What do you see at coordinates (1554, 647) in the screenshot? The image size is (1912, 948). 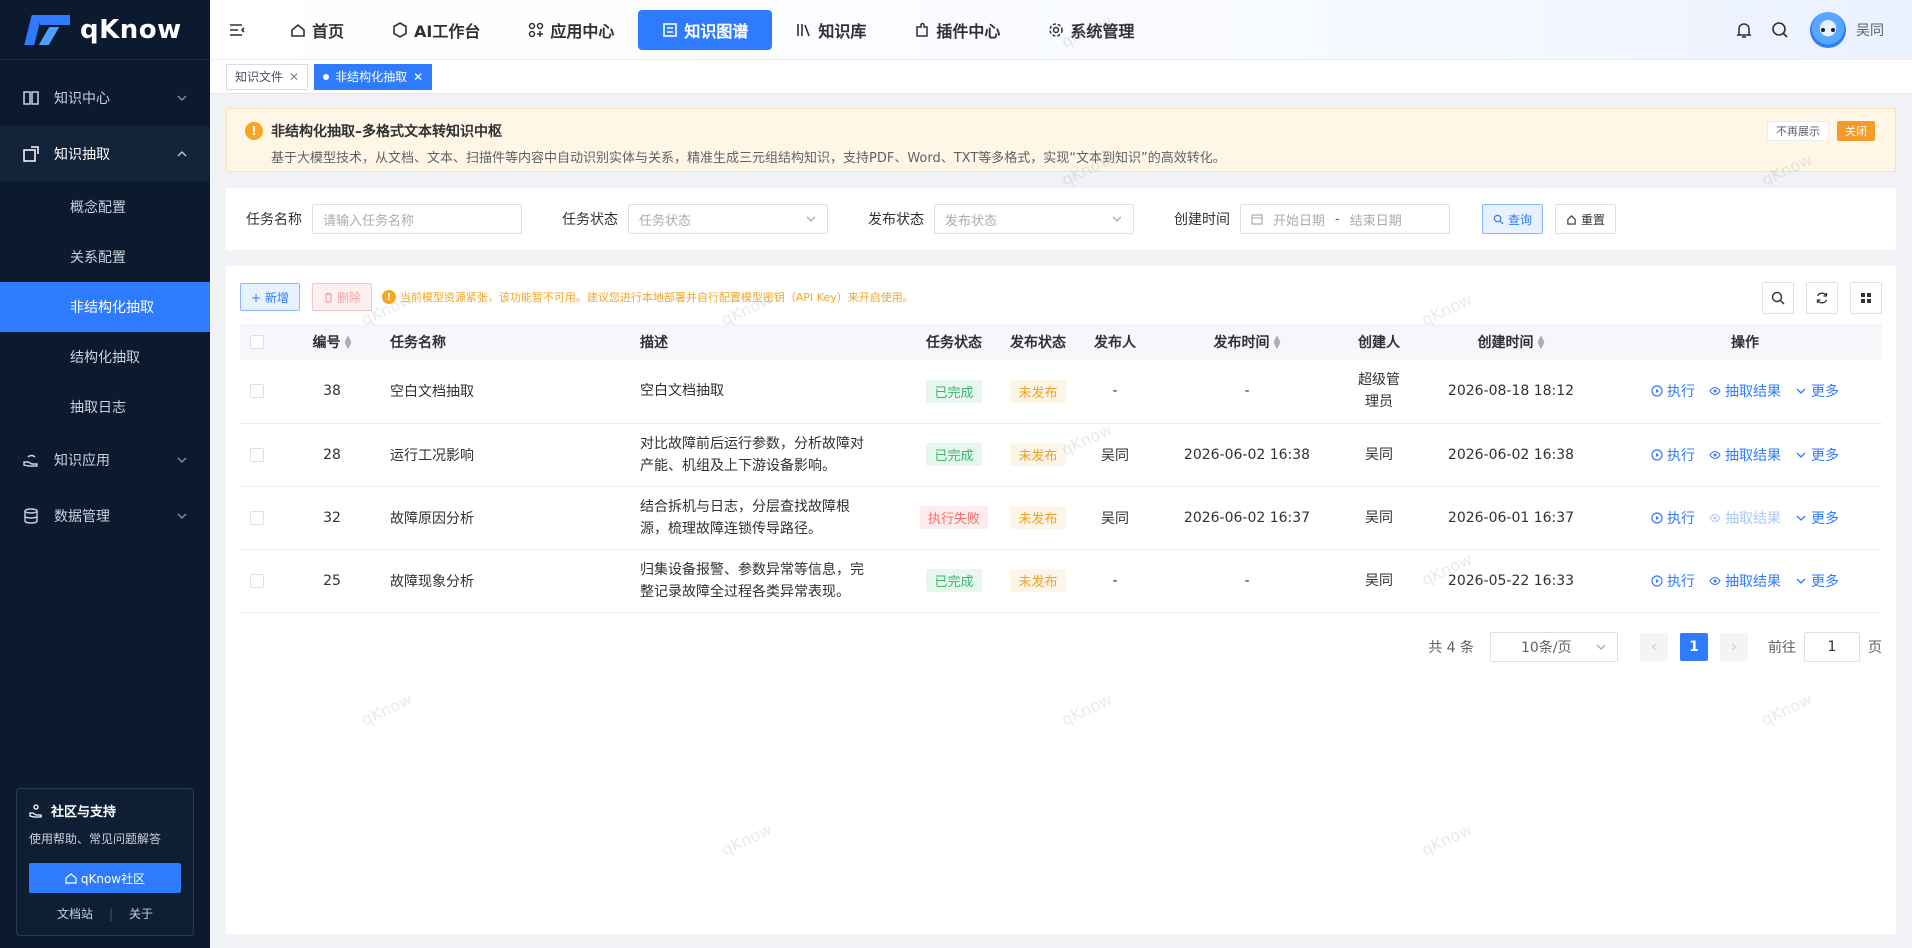 I see `page-size-select: 10条/页` at bounding box center [1554, 647].